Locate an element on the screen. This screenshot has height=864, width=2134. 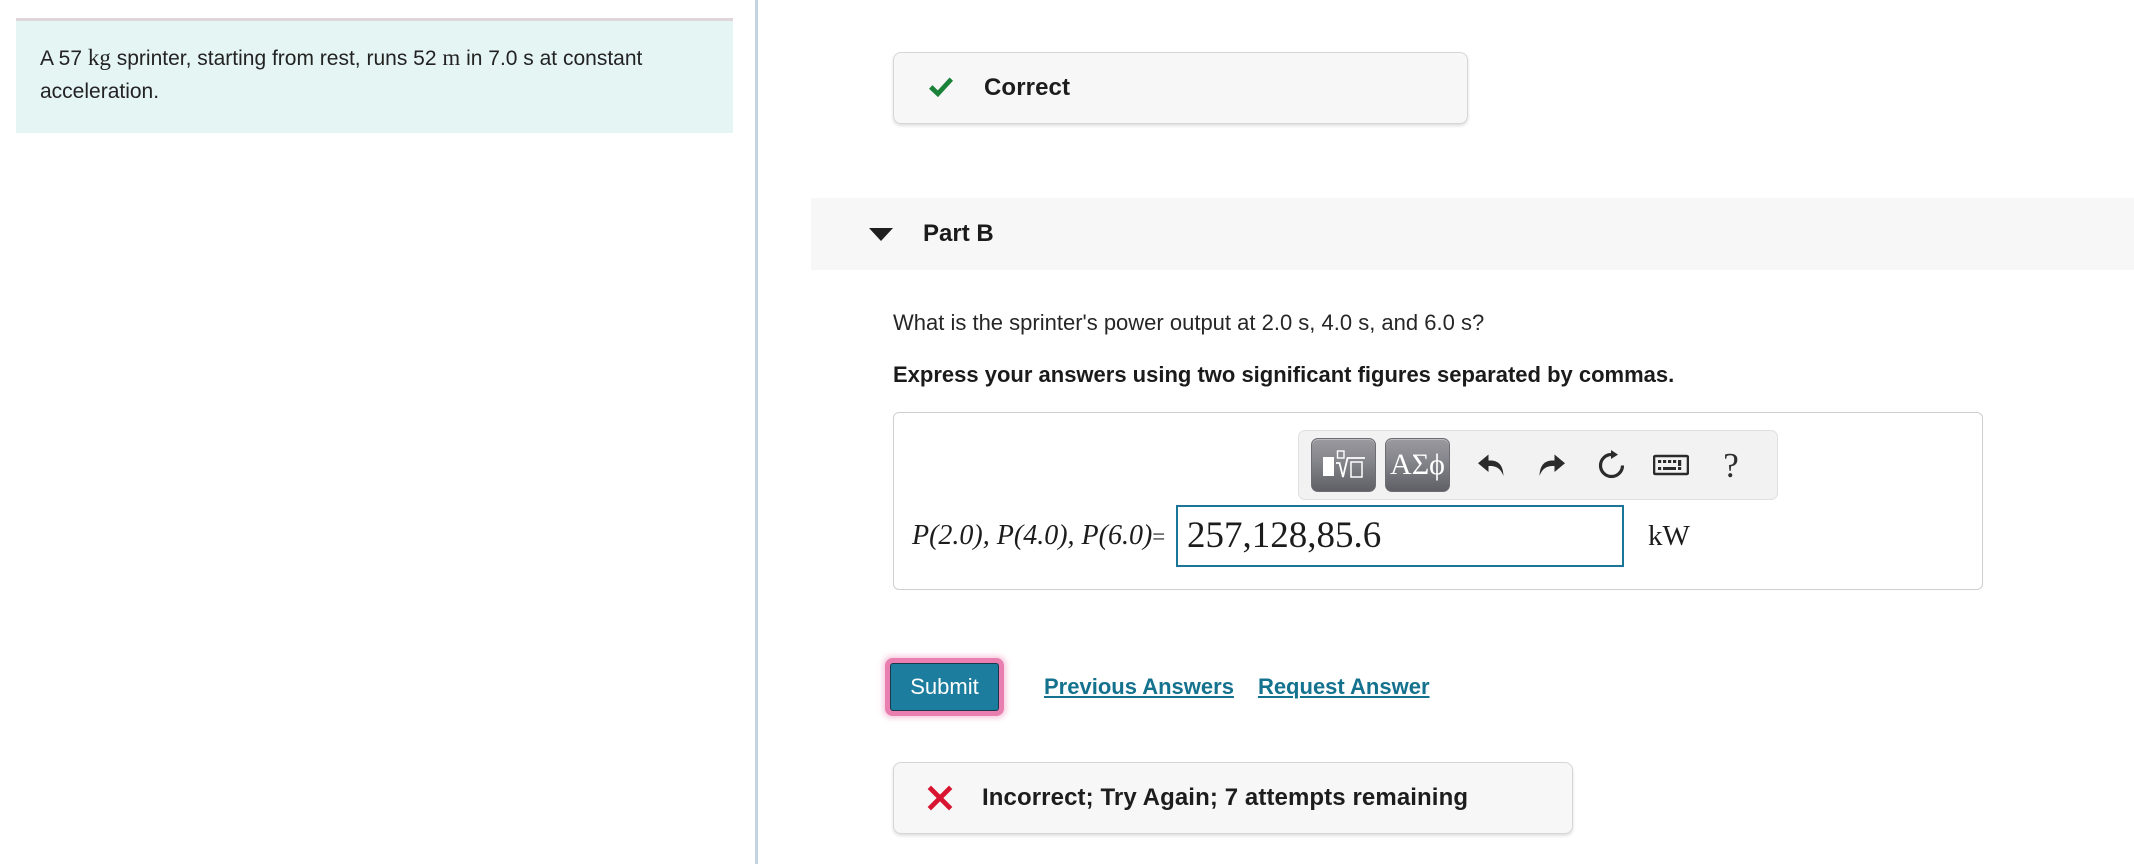
undo-button is located at coordinates (1491, 465).